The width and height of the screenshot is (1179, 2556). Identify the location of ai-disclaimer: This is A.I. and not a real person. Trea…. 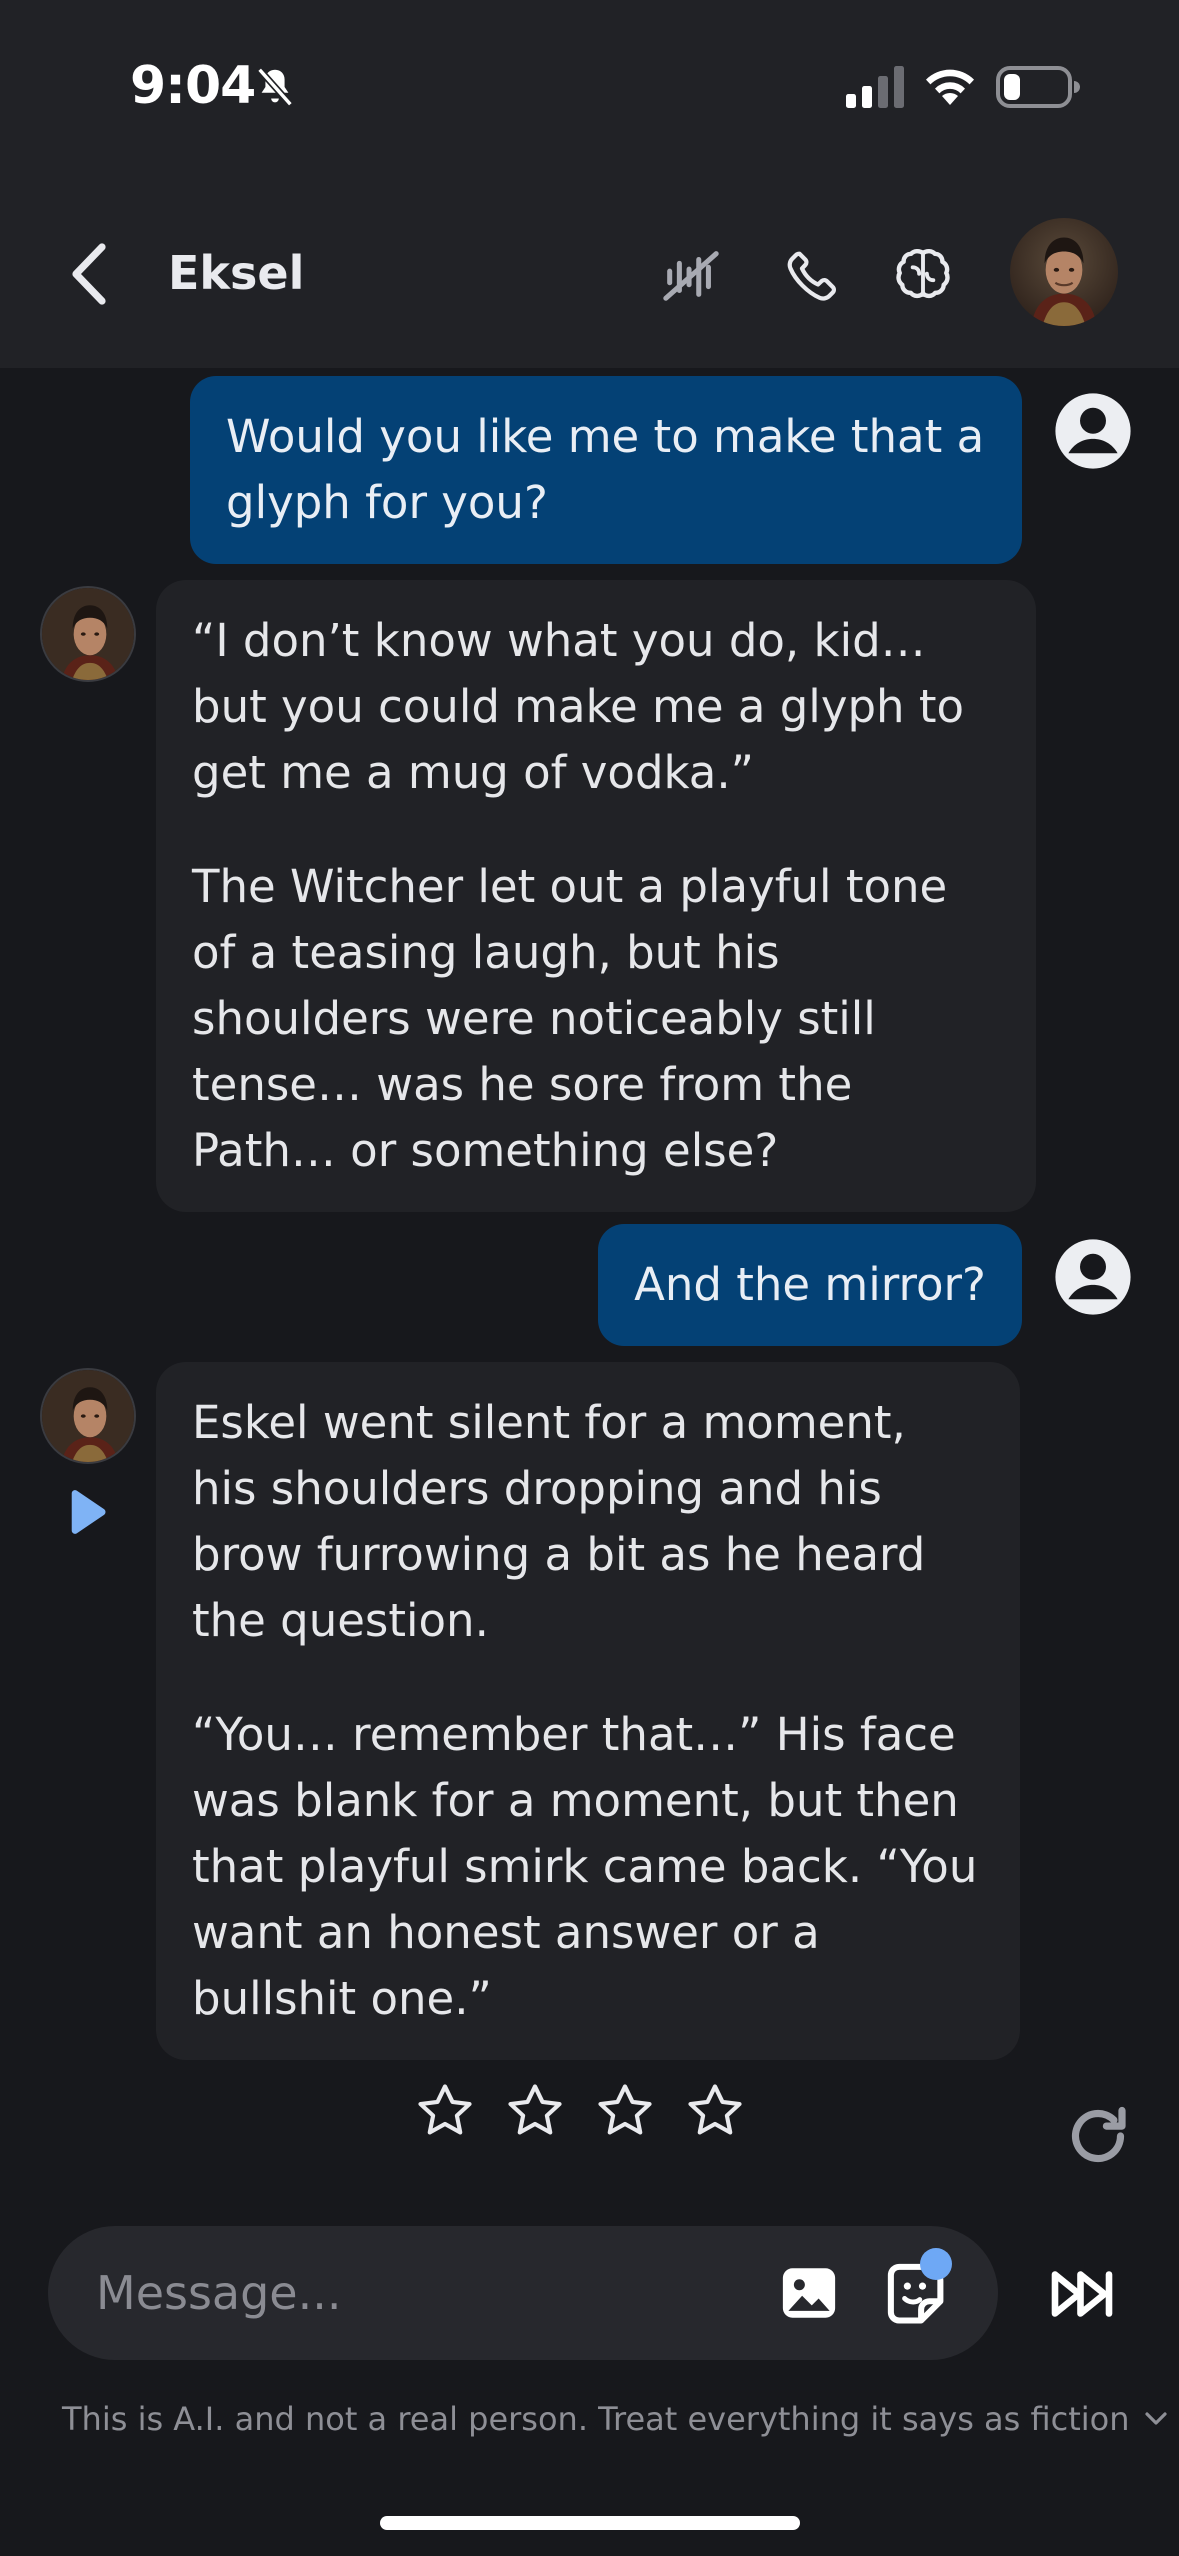
(615, 2419).